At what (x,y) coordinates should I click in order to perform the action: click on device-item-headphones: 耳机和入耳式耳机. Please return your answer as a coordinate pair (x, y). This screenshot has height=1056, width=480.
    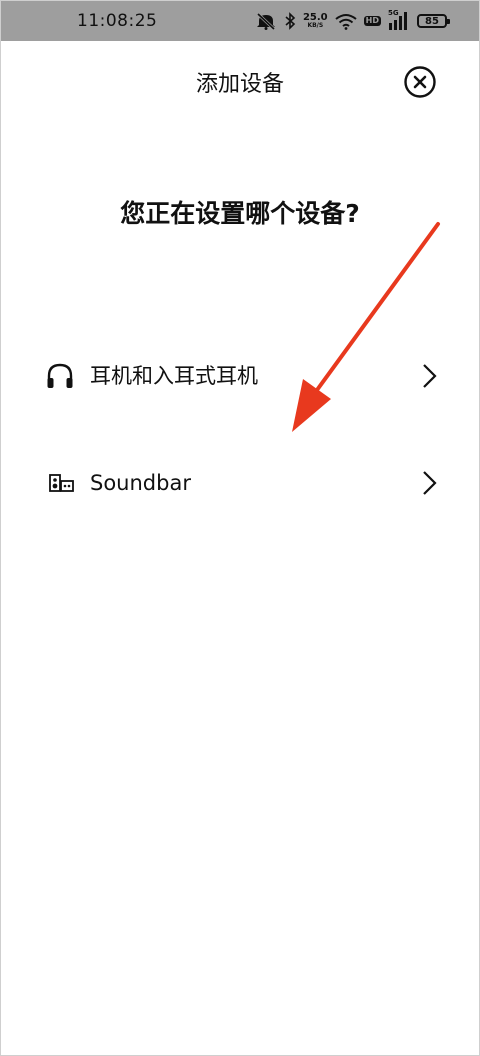
    Looking at the image, I should click on (240, 376).